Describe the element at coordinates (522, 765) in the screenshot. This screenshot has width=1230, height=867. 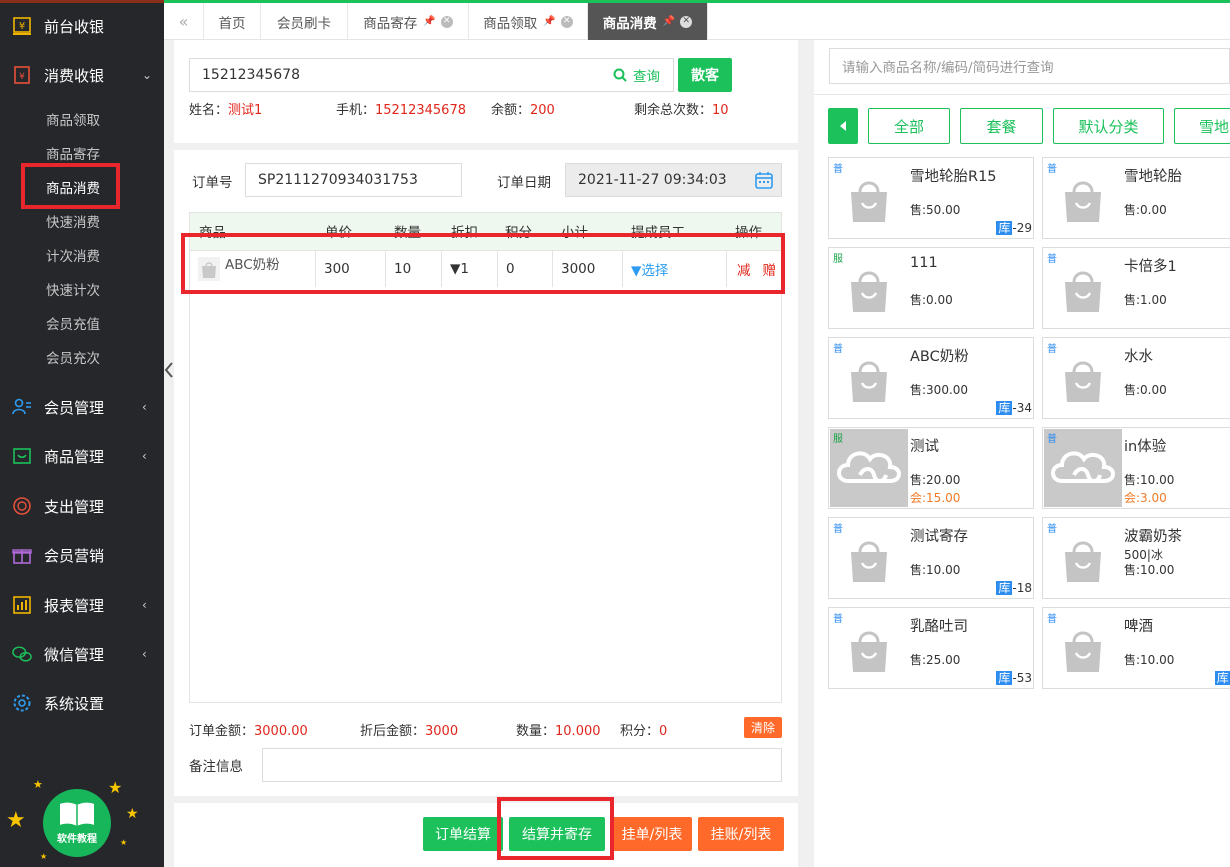
I see `remark-input` at that location.